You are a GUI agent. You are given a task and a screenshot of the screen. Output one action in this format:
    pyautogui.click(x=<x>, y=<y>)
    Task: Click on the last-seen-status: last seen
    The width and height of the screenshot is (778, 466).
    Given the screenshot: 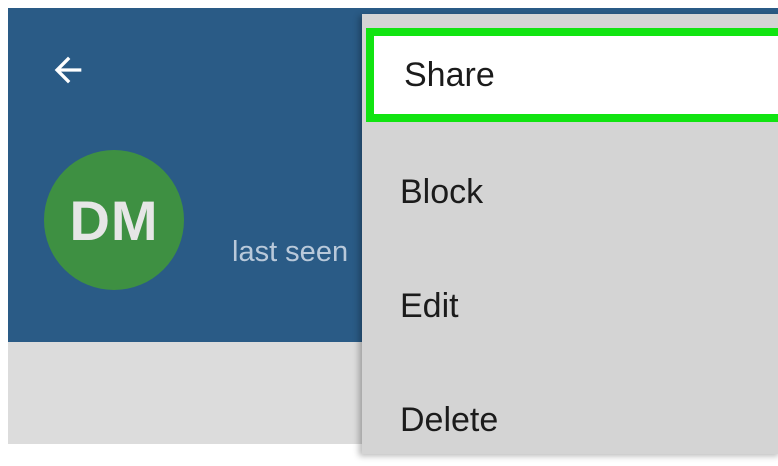 What is the action you would take?
    pyautogui.click(x=290, y=252)
    